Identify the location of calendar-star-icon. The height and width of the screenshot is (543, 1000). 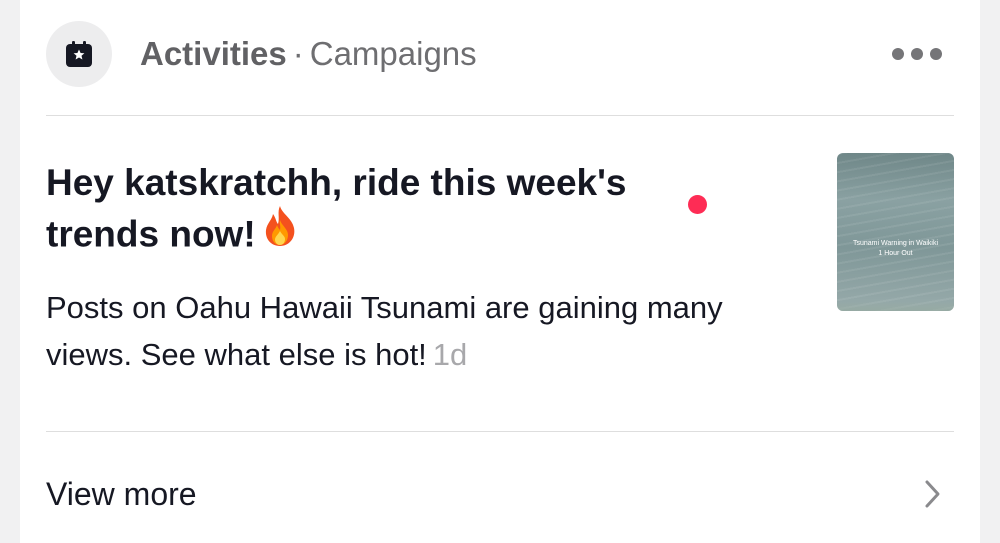
(79, 54).